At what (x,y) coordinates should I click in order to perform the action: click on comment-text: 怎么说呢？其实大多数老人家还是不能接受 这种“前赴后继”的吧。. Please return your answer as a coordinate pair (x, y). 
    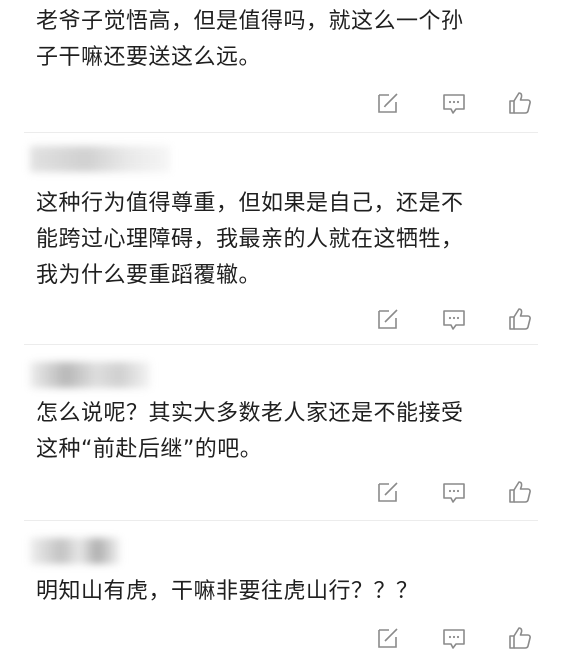
    Looking at the image, I should click on (250, 431).